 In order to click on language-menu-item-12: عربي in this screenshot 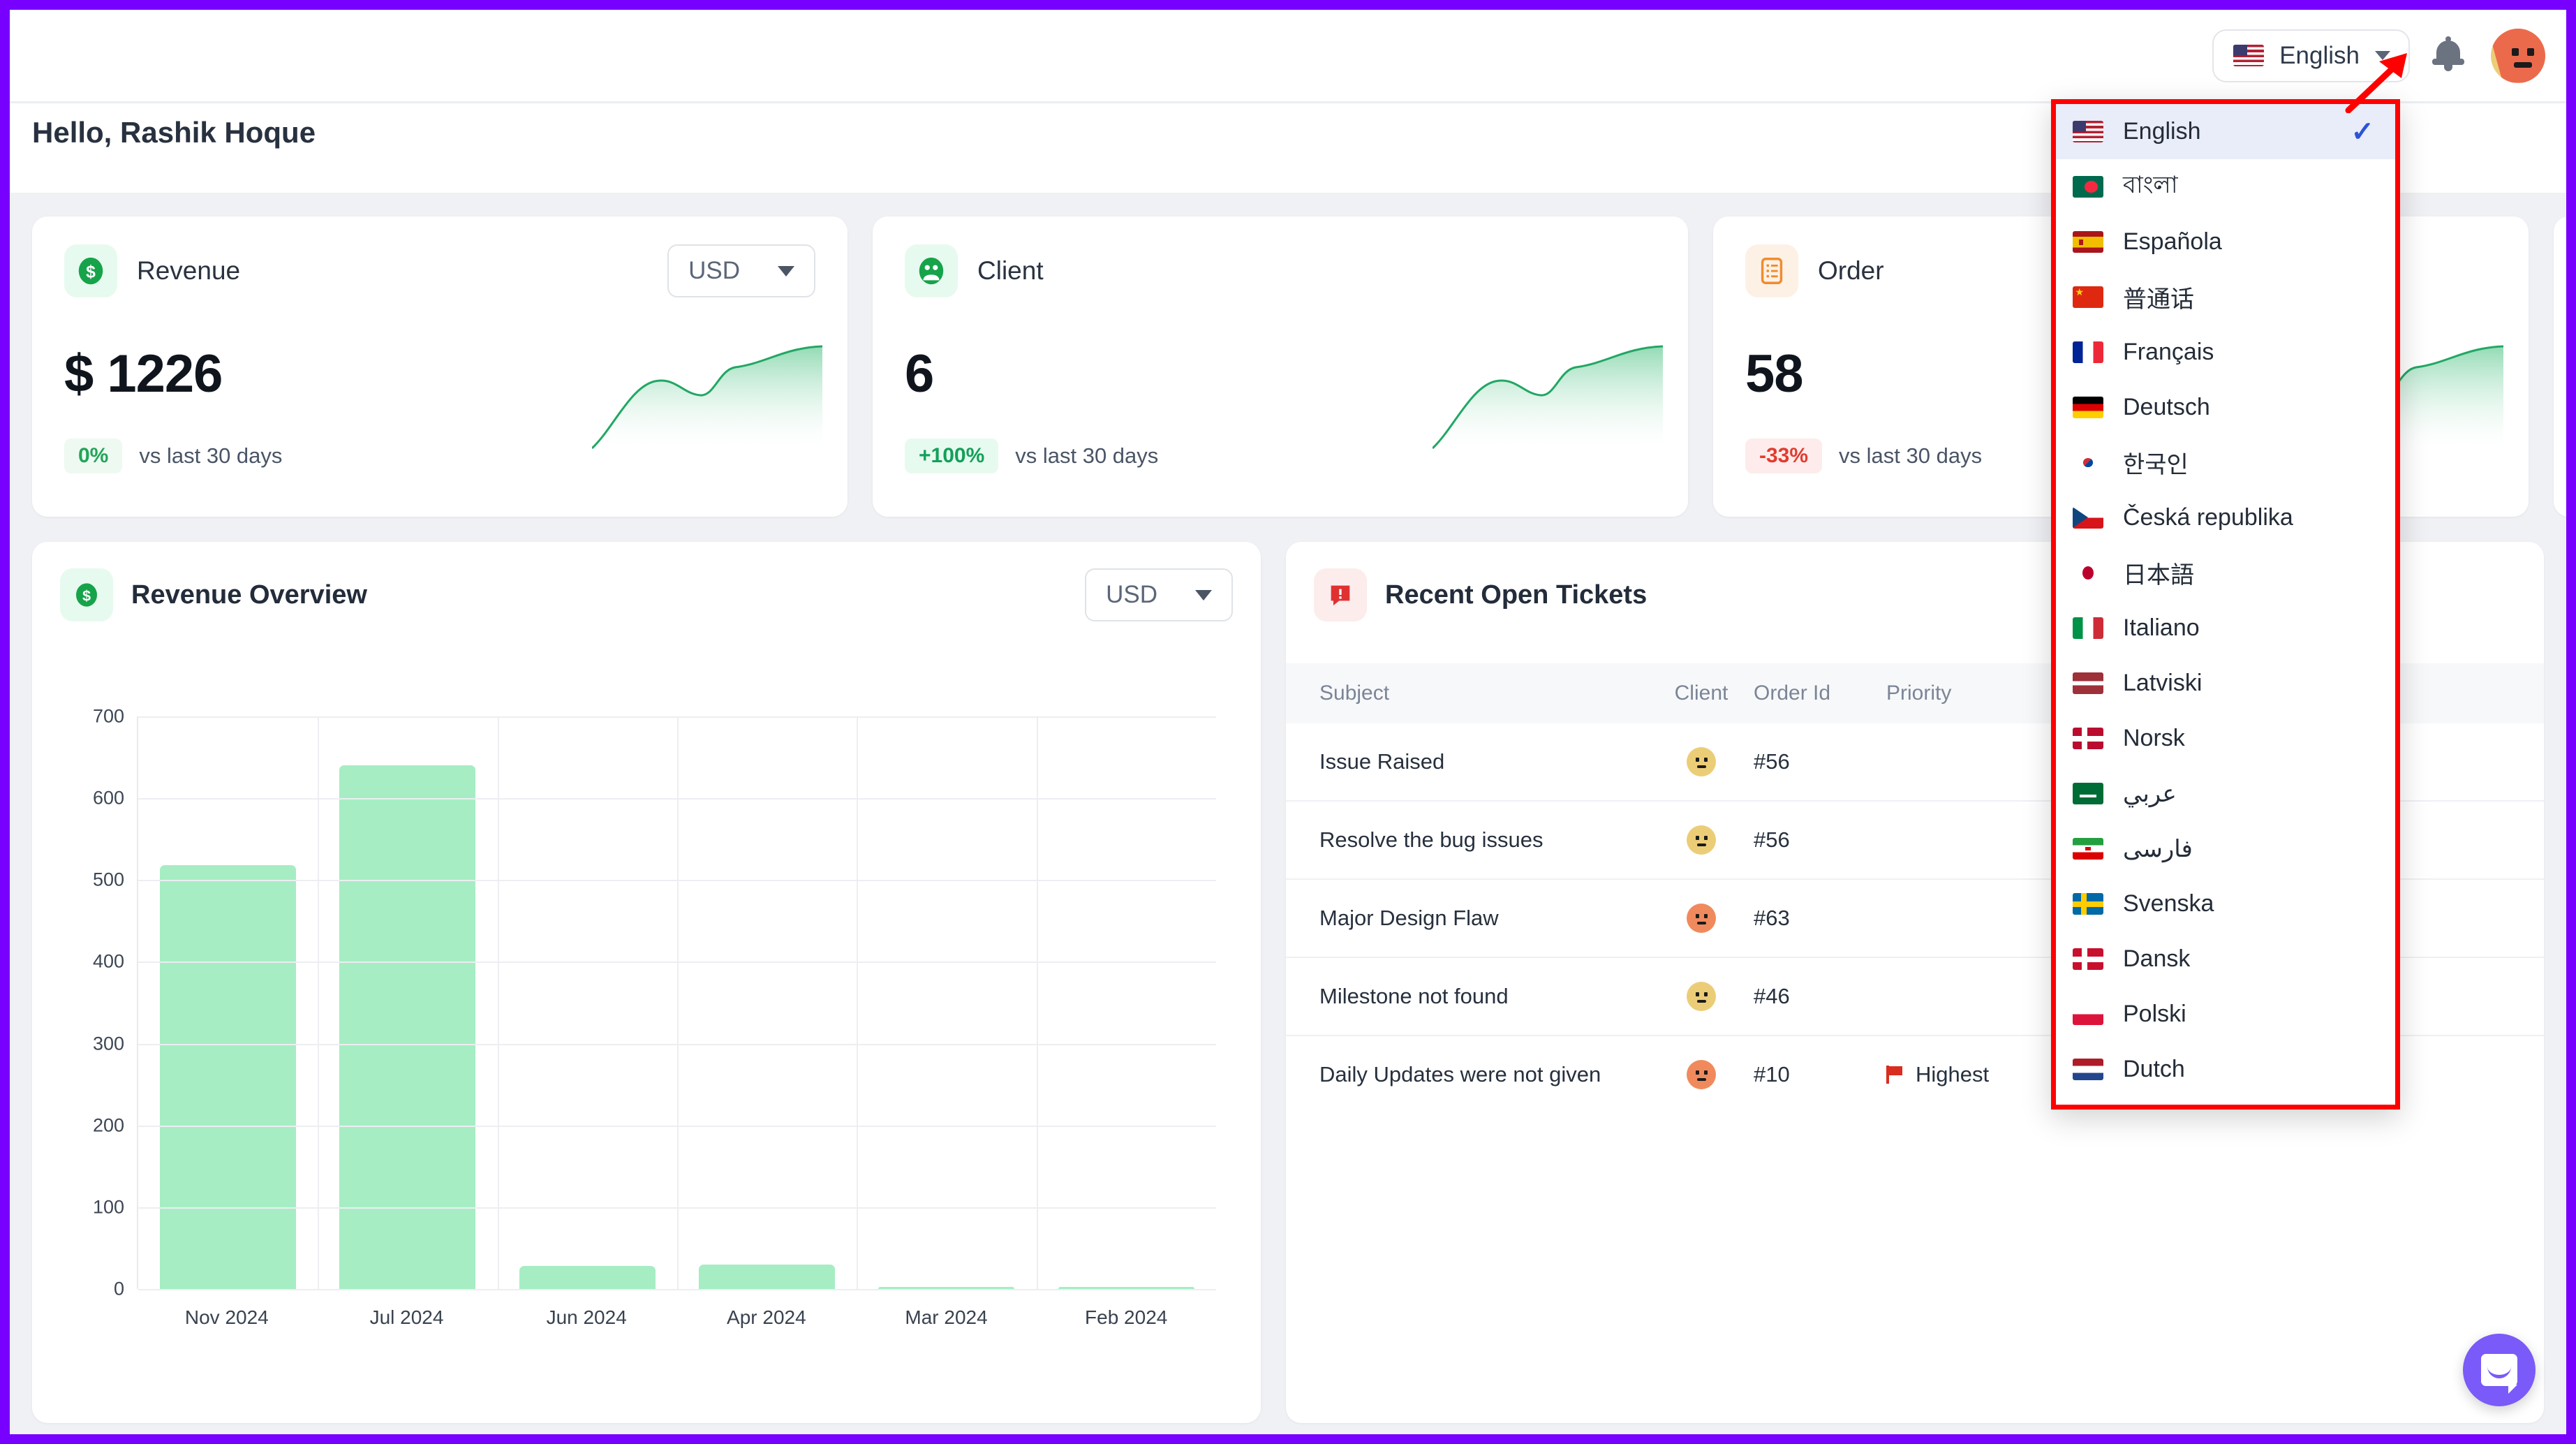, I will do `click(2225, 794)`.